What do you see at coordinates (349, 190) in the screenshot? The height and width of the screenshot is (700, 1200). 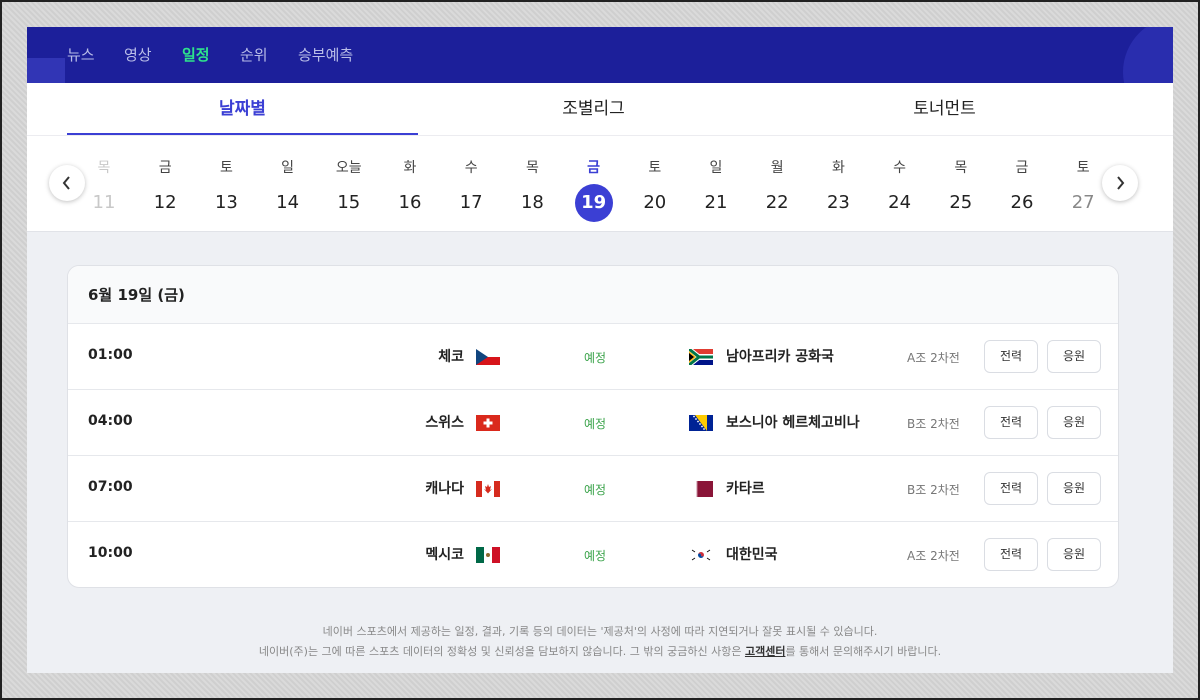 I see `date-item: 오늘 15` at bounding box center [349, 190].